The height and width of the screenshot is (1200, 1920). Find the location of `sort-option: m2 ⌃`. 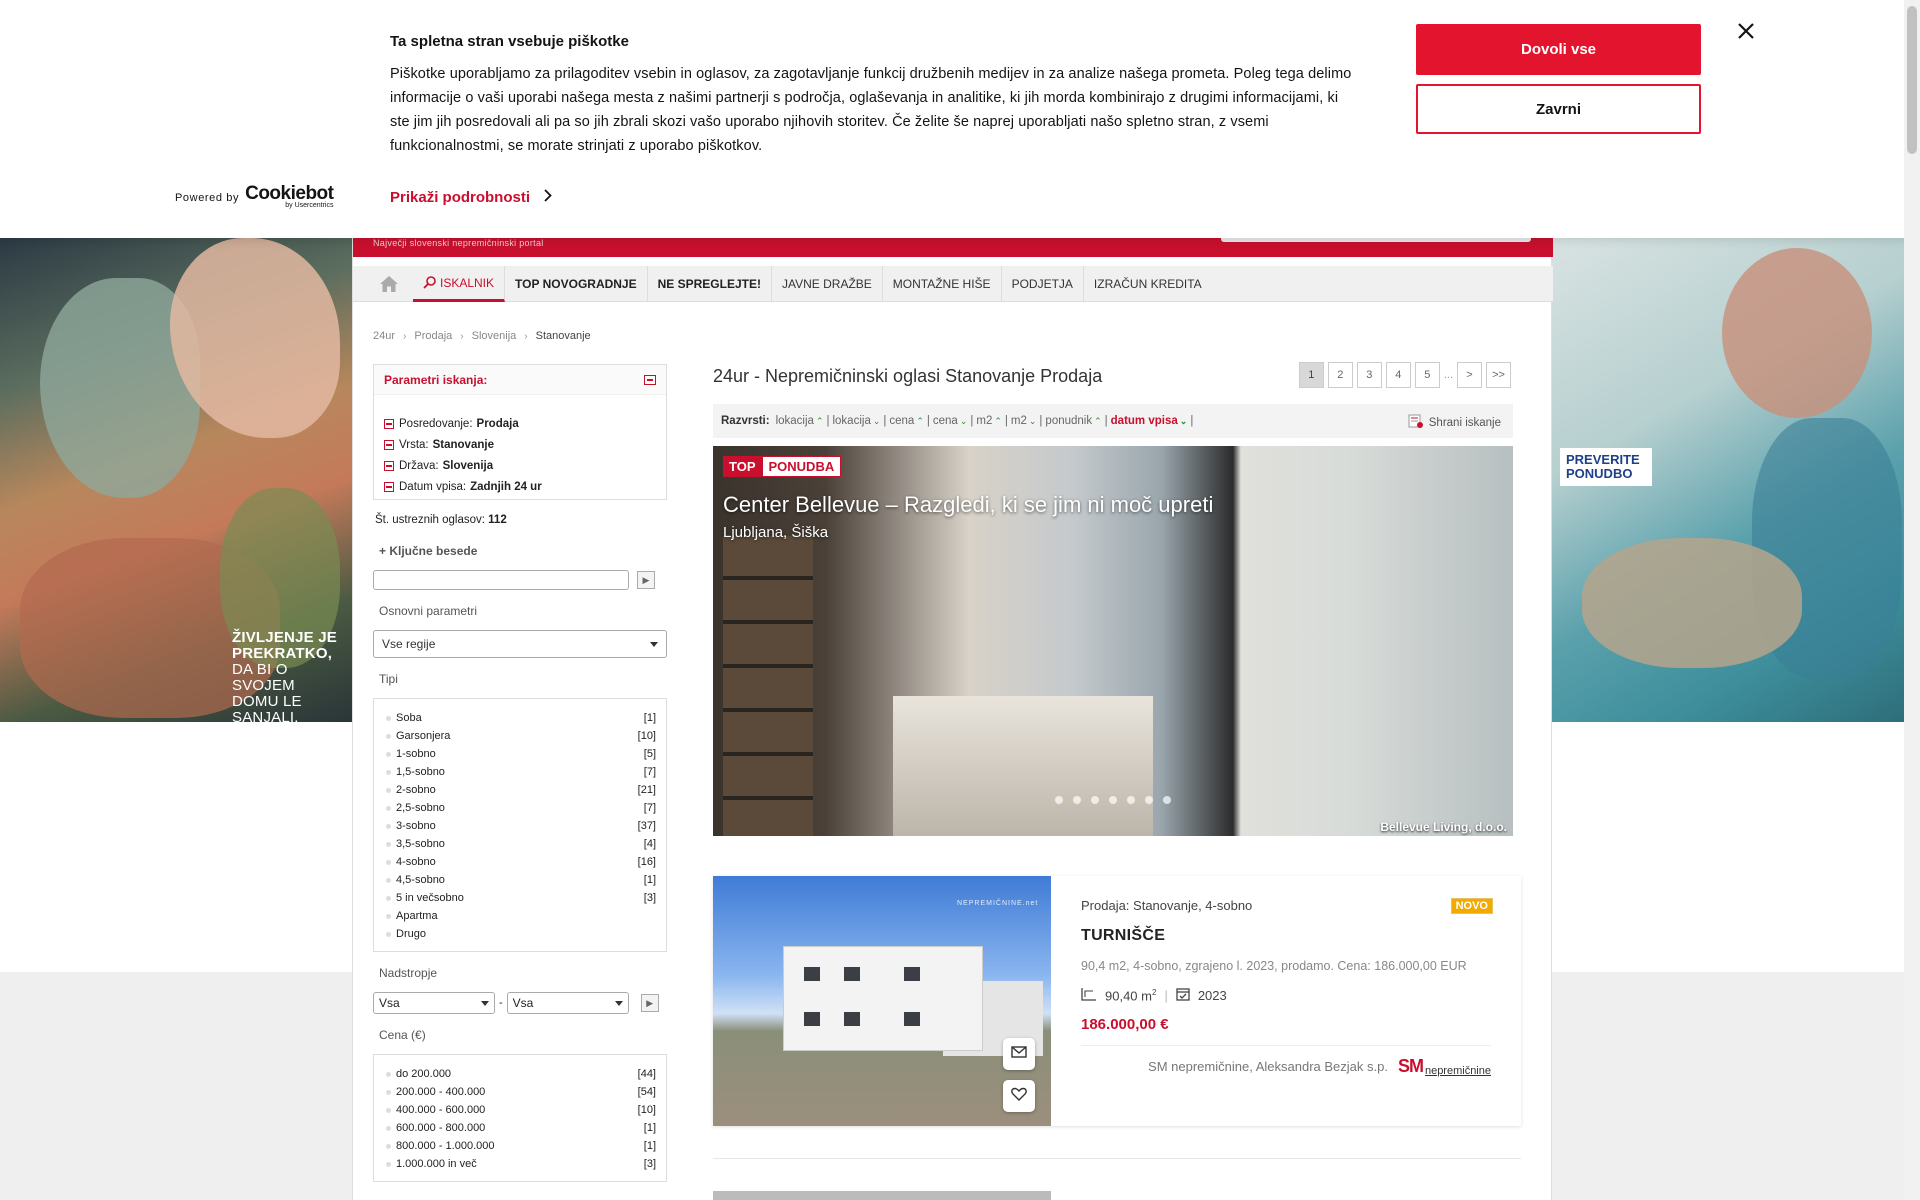

sort-option: m2 ⌃ is located at coordinates (989, 421).